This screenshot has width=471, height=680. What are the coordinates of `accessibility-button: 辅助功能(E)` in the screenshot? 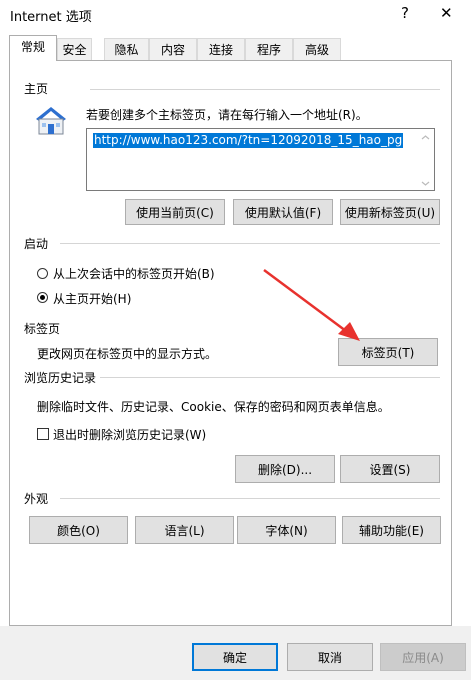 It's located at (391, 530).